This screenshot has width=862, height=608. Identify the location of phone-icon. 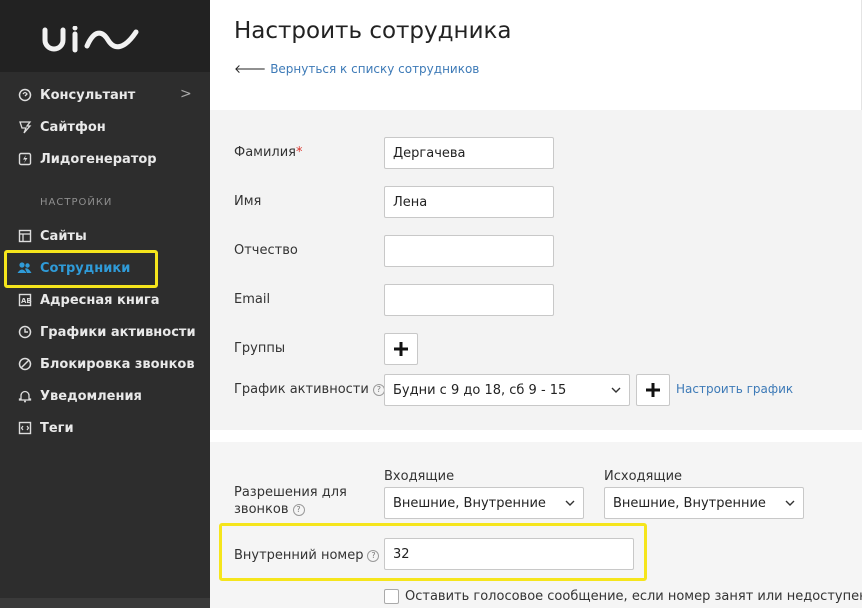
(24, 127).